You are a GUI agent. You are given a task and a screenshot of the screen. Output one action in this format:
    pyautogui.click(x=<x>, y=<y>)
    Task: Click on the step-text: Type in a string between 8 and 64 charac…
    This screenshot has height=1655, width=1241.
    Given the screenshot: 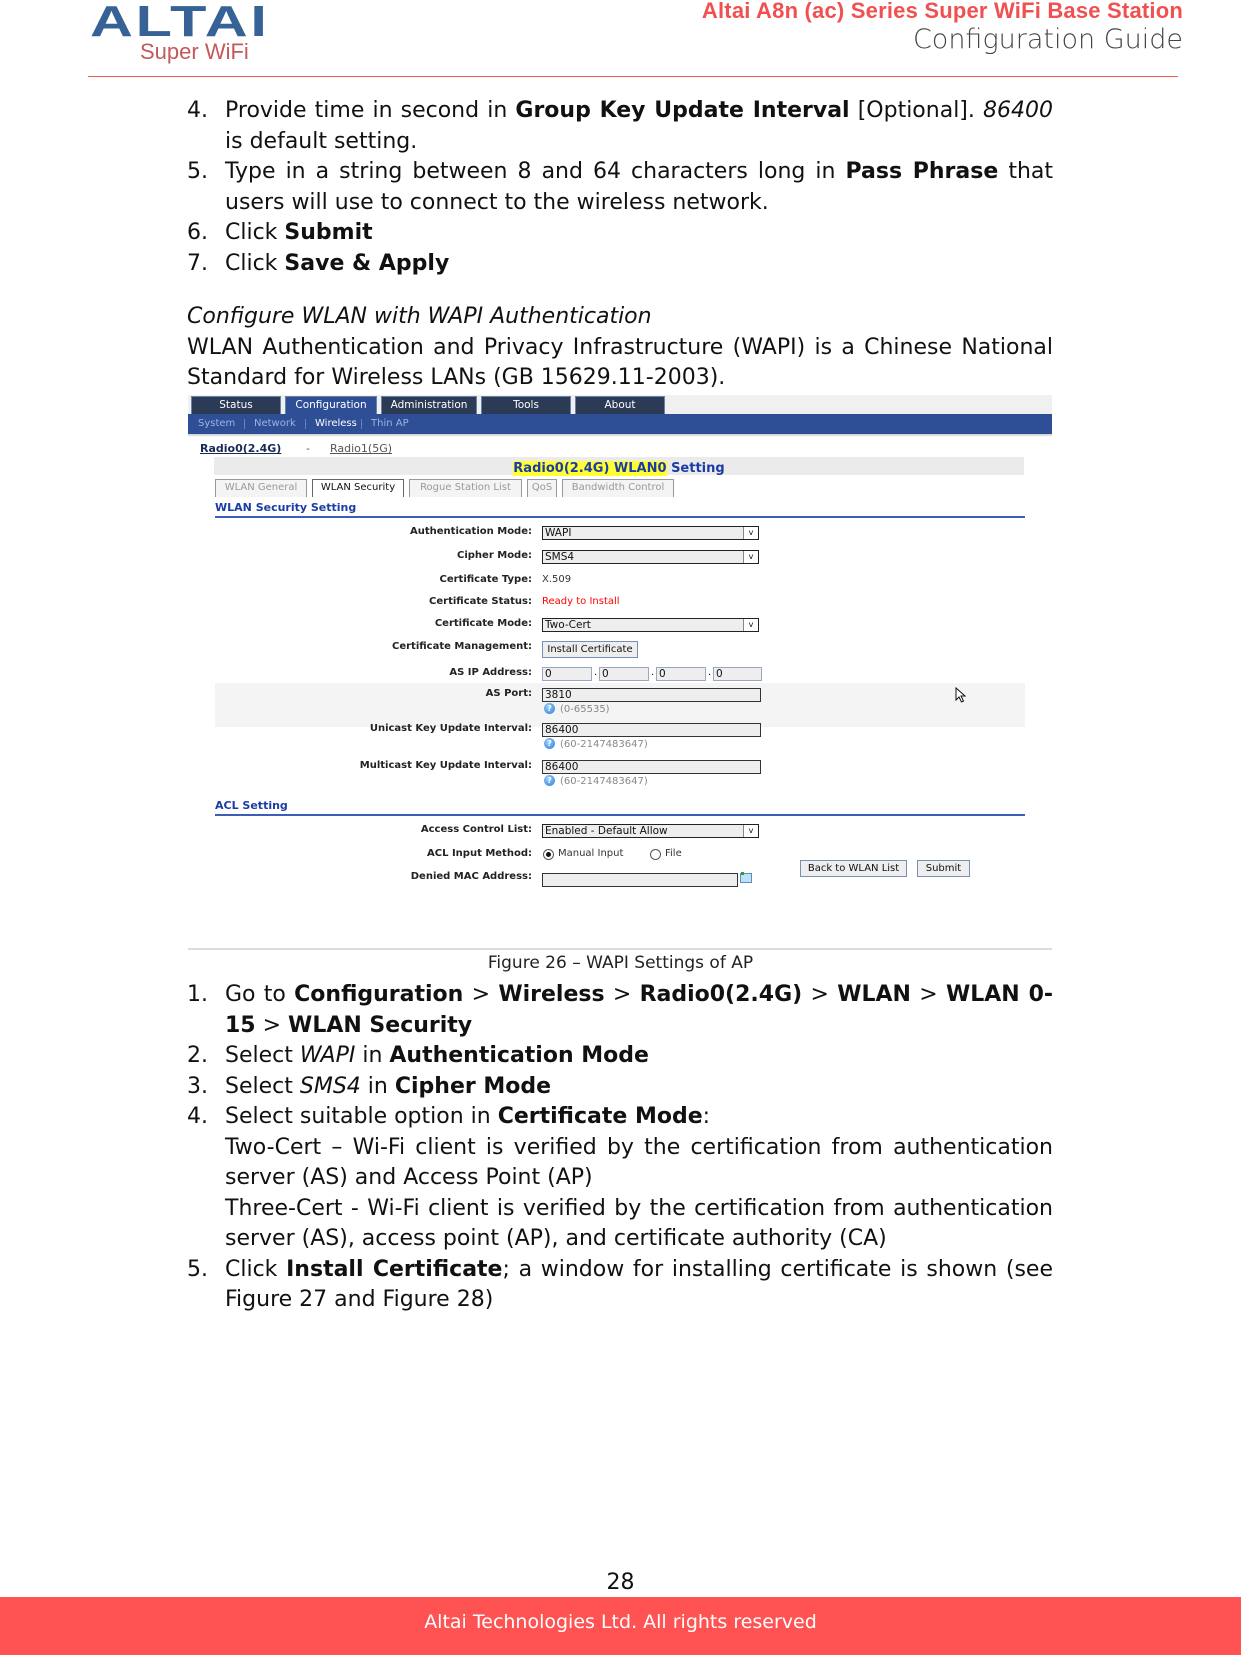 What is the action you would take?
    pyautogui.click(x=535, y=171)
    